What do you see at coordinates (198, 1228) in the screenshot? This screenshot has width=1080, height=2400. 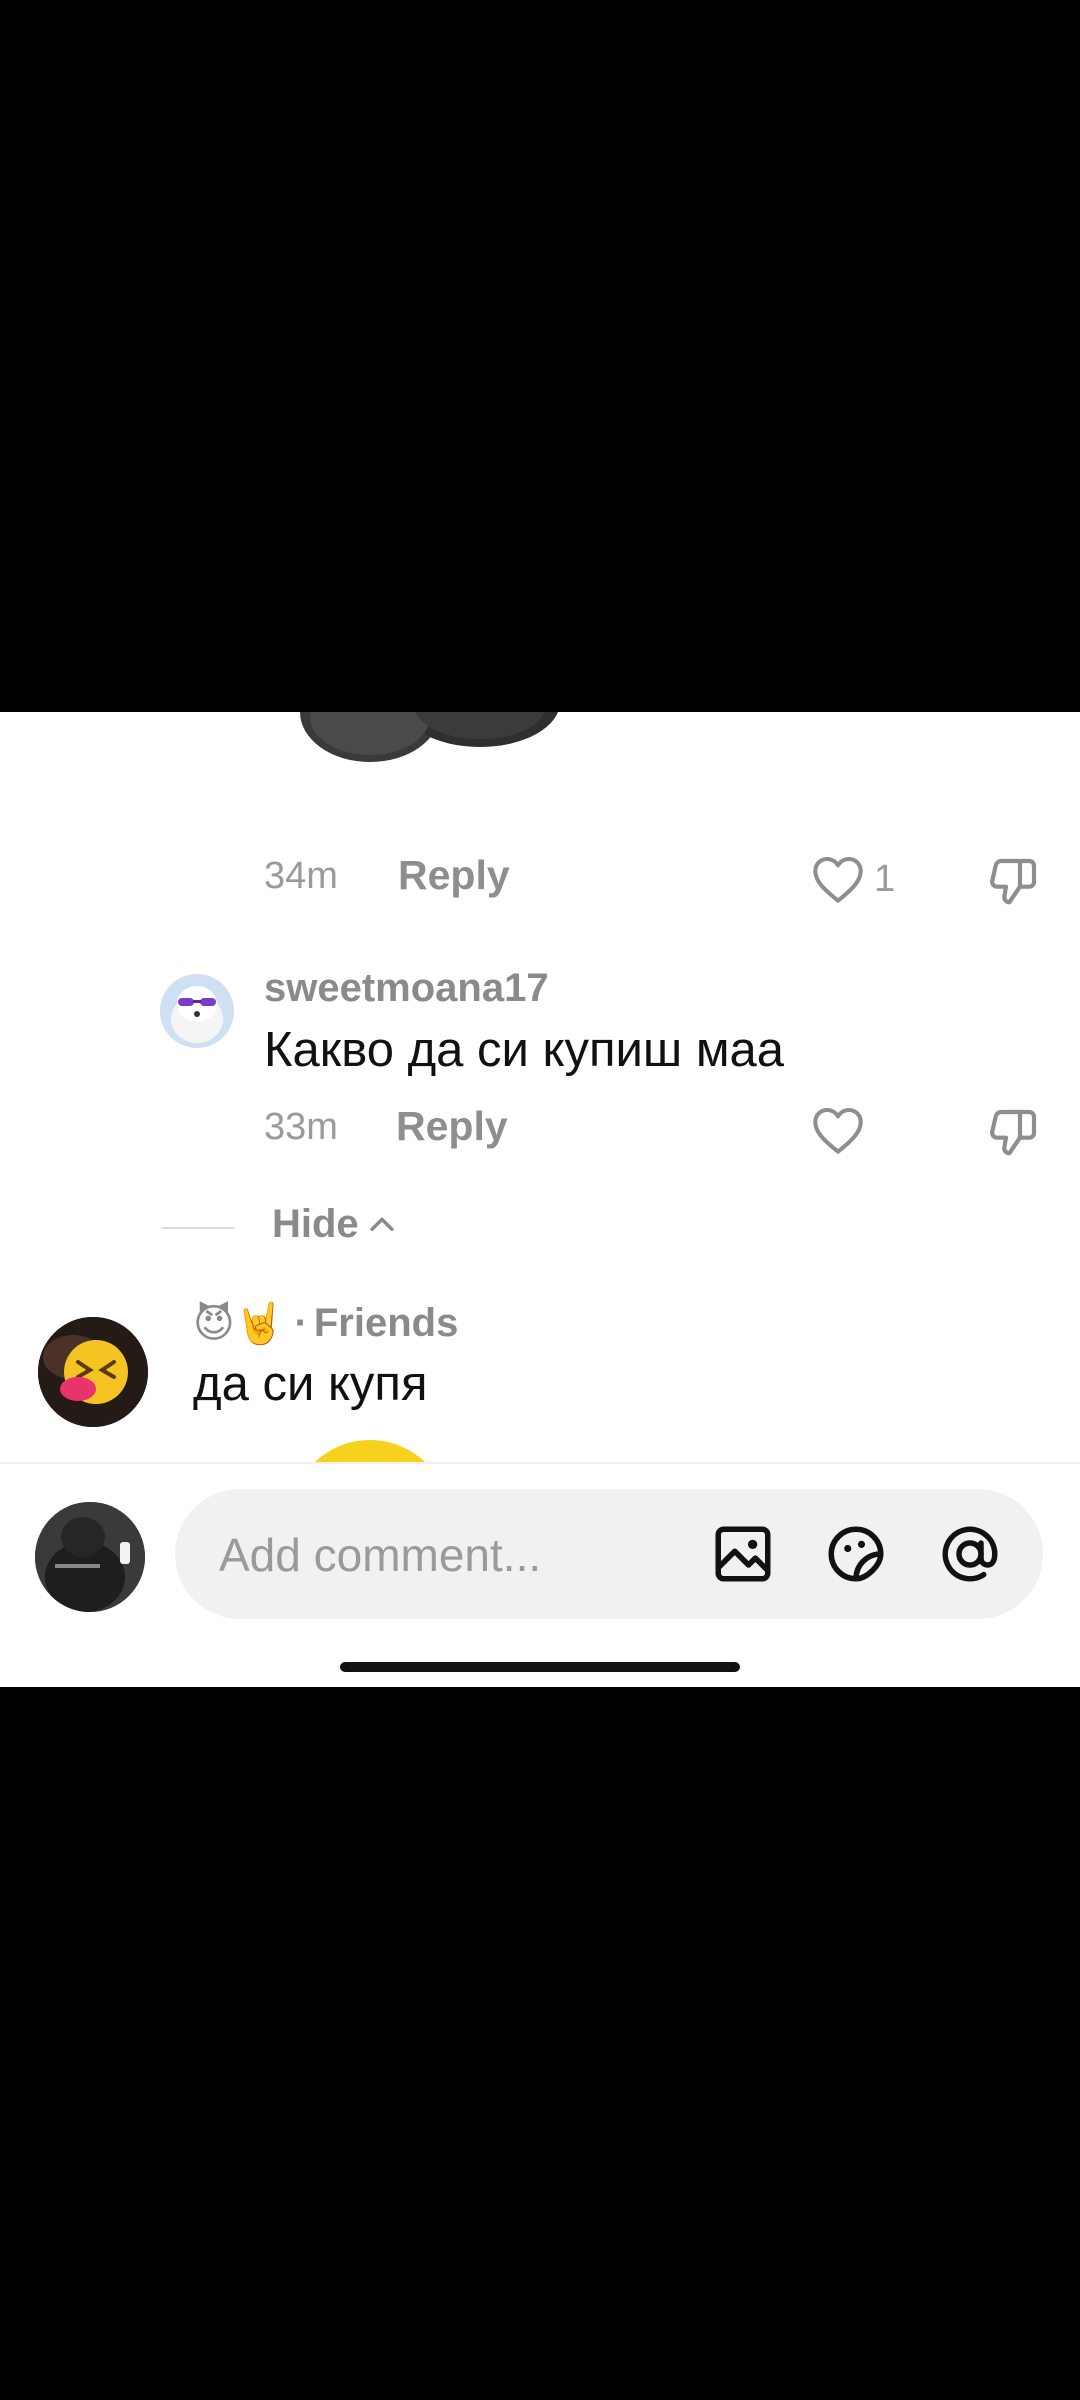 I see `divider` at bounding box center [198, 1228].